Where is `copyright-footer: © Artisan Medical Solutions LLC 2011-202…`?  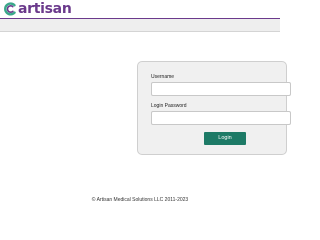 copyright-footer: © Artisan Medical Solutions LLC 2011-202… is located at coordinates (140, 200).